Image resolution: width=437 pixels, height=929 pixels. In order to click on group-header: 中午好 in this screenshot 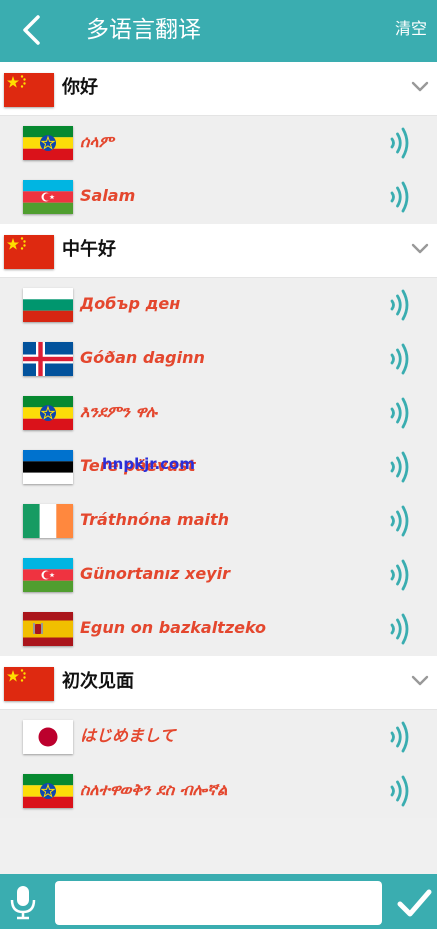, I will do `click(218, 251)`.